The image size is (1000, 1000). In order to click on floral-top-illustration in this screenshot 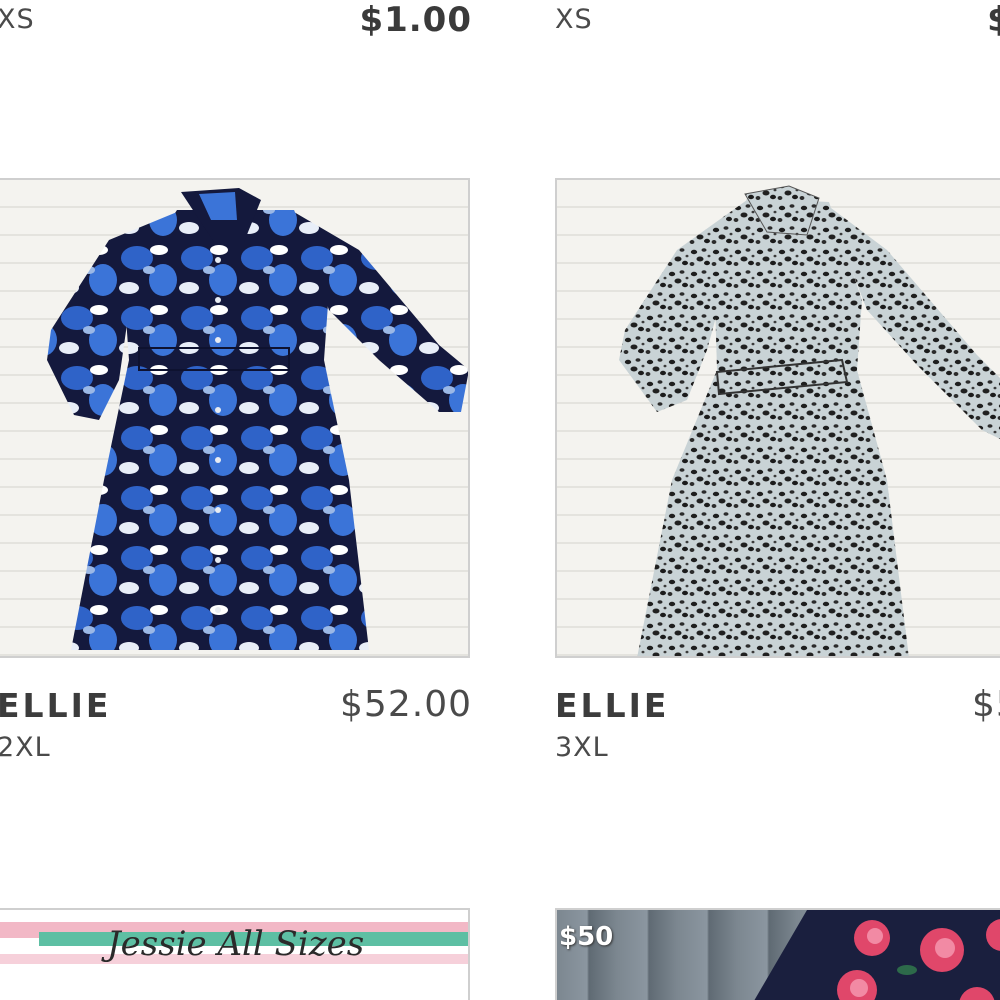, I will do `click(877, 955)`.